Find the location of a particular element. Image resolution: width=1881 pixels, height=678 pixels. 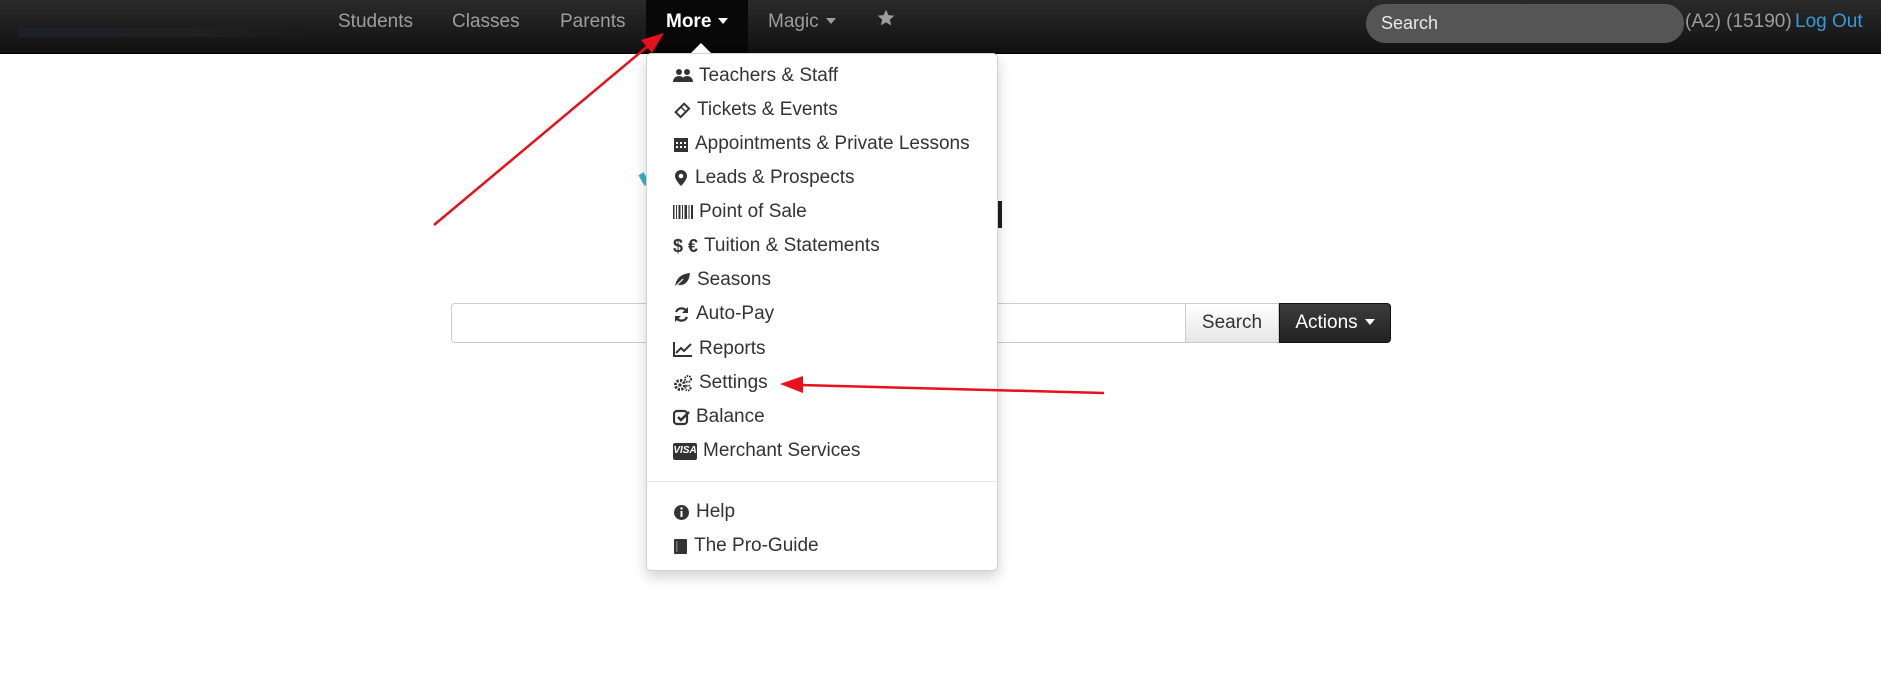

visa-text: VISA is located at coordinates (685, 450).